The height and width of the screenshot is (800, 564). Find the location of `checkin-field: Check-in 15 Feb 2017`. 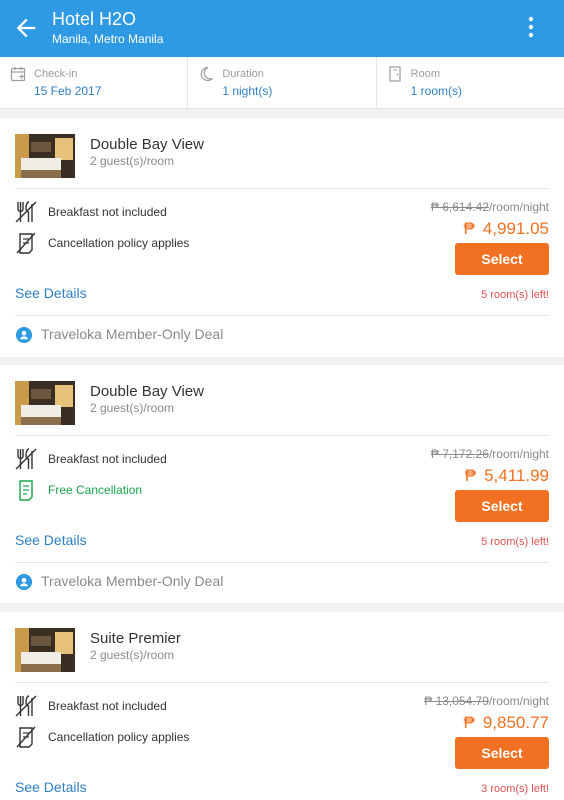

checkin-field: Check-in 15 Feb 2017 is located at coordinates (94, 82).